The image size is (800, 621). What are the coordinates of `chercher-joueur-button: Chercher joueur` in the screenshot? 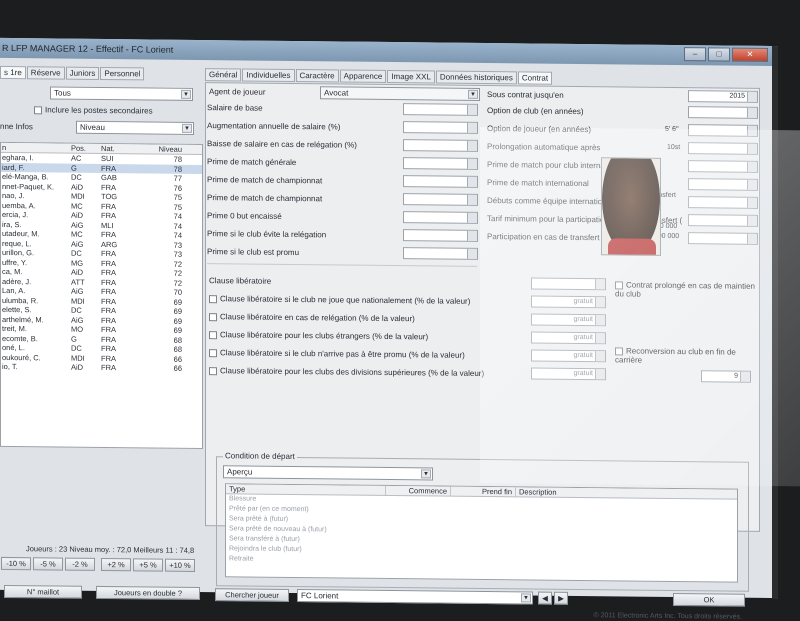 It's located at (252, 595).